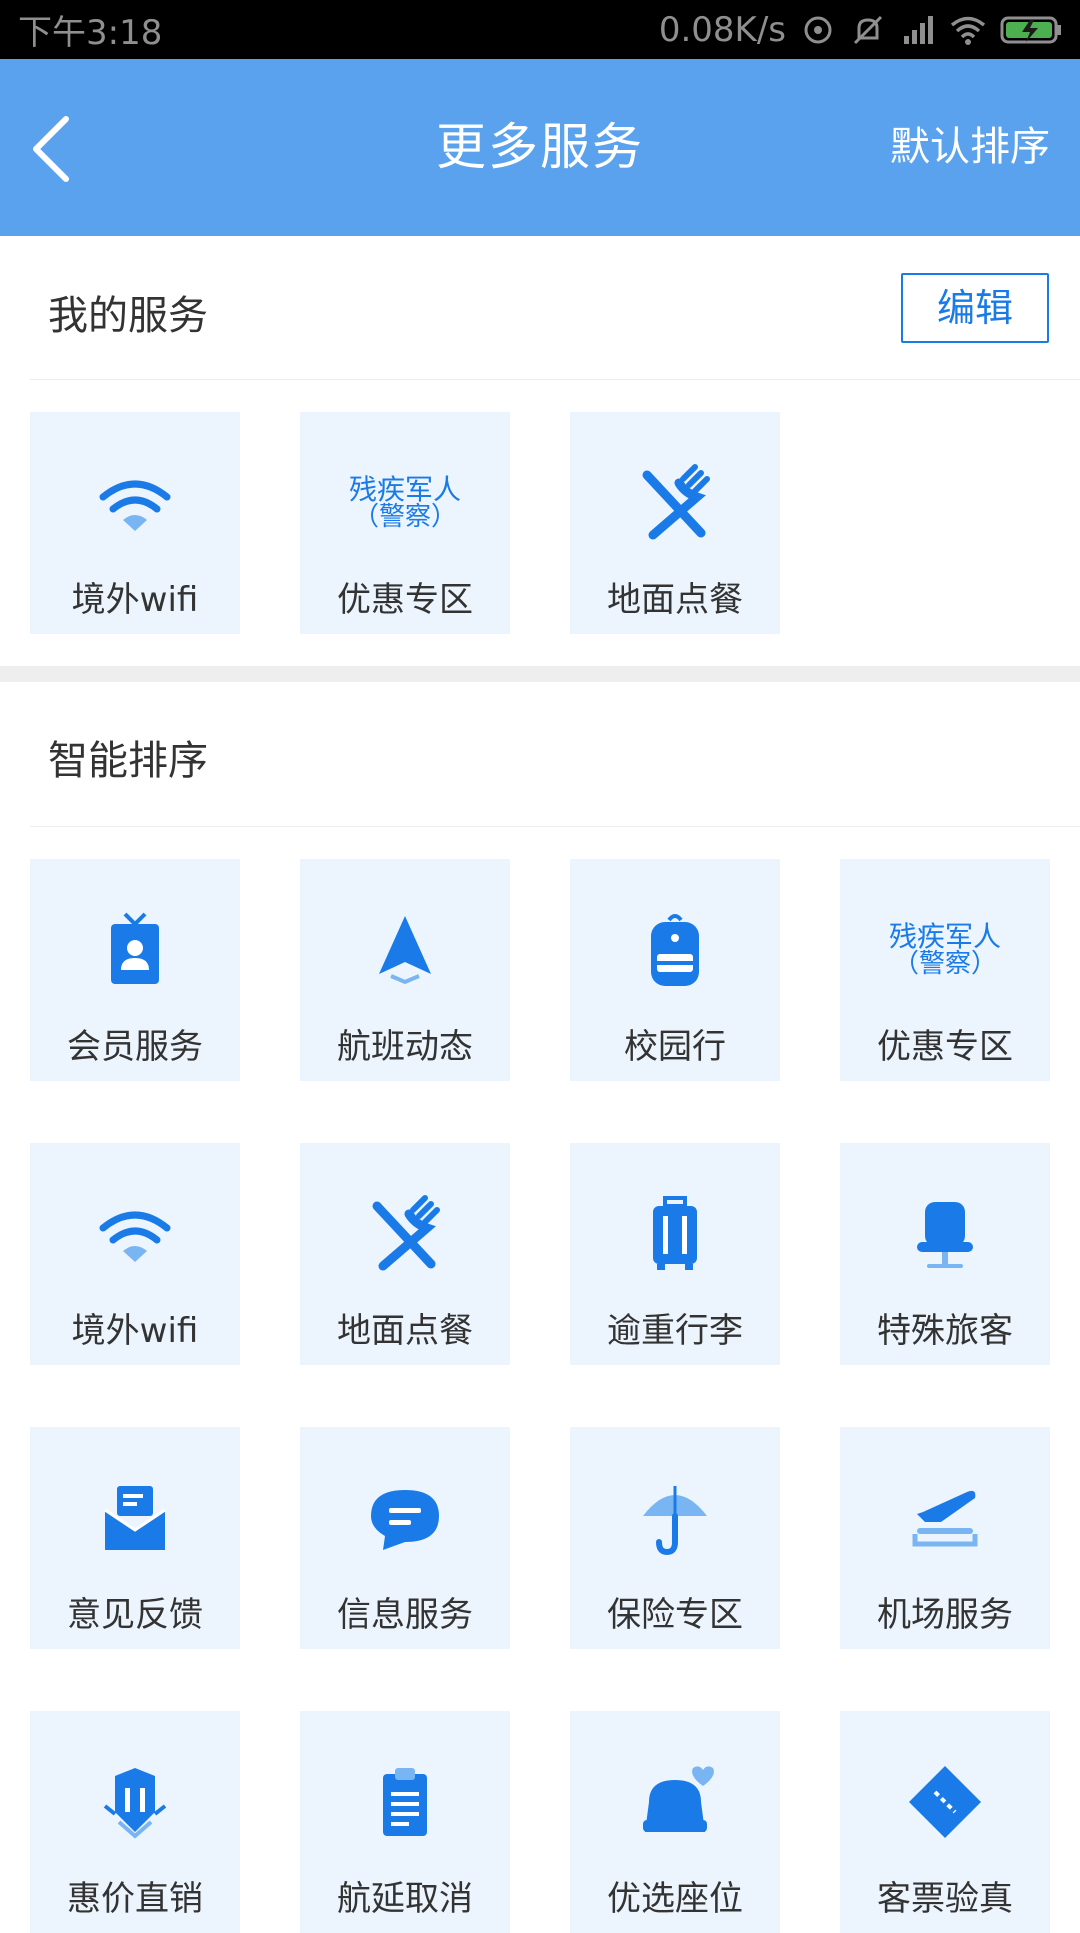 The width and height of the screenshot is (1080, 1933). Describe the element at coordinates (135, 1047) in the screenshot. I see `service-label: 会员服务` at that location.